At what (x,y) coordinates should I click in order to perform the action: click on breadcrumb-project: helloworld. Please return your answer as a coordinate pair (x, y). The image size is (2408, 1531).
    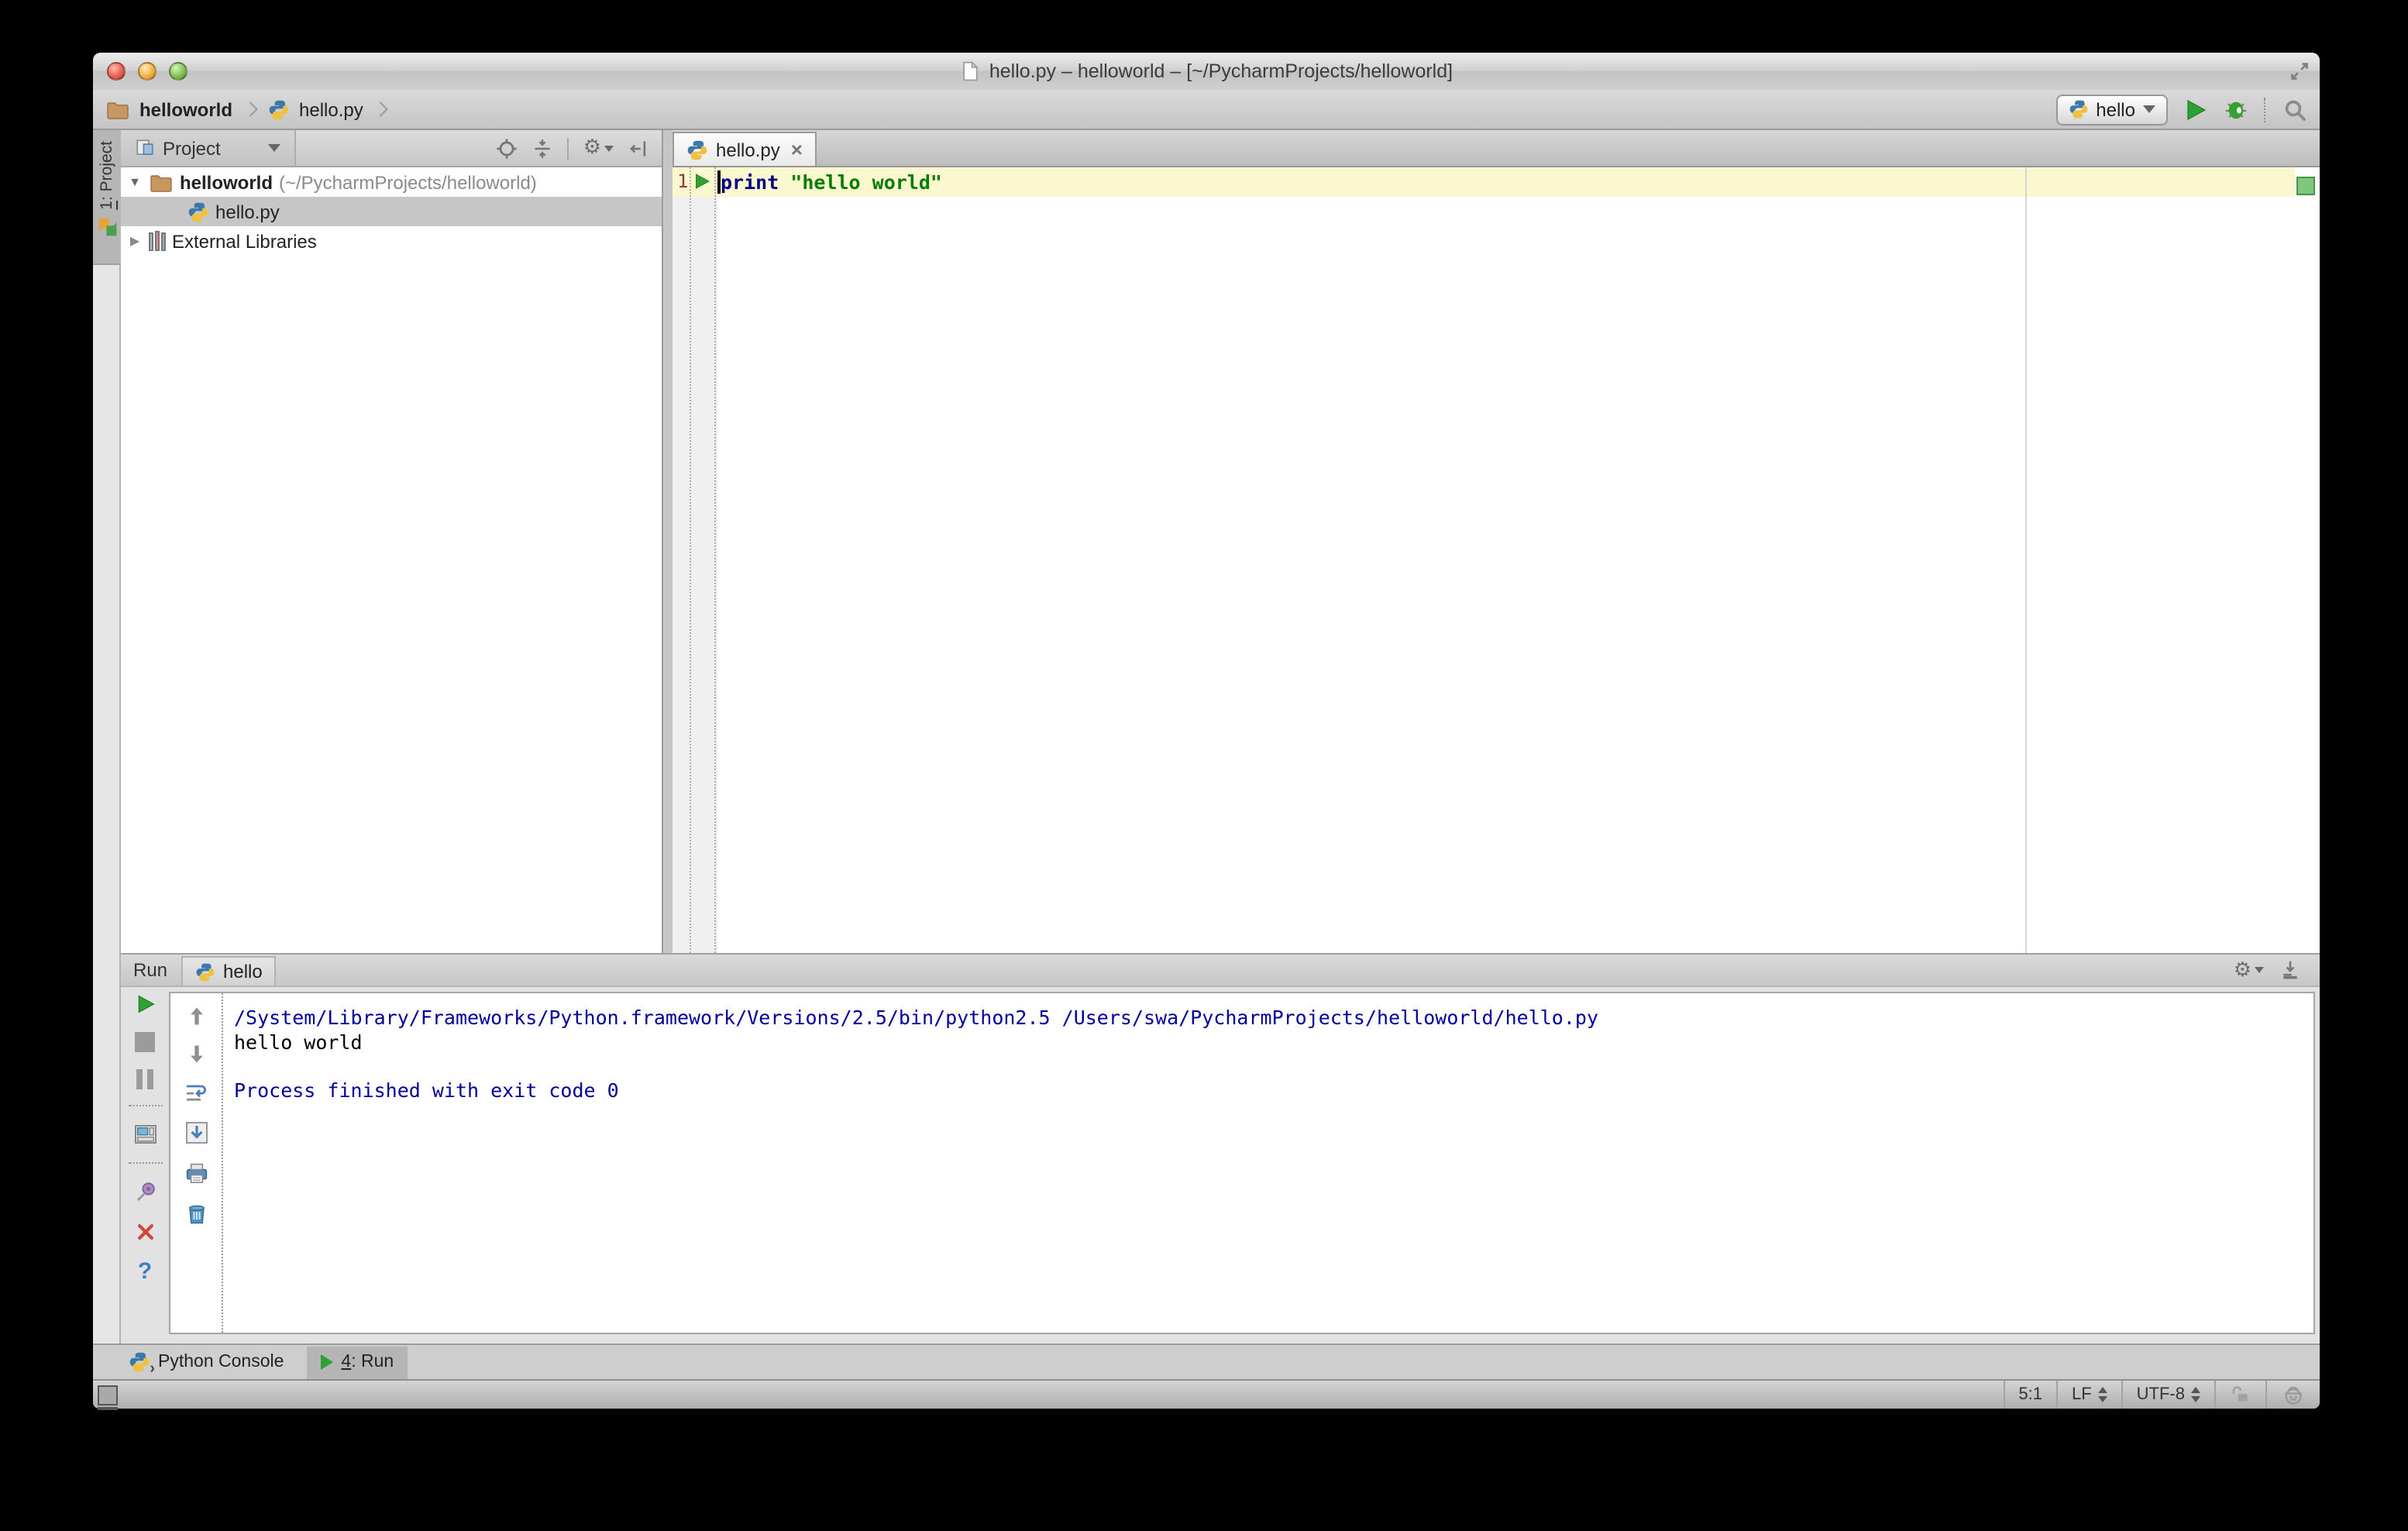
    Looking at the image, I should click on (185, 109).